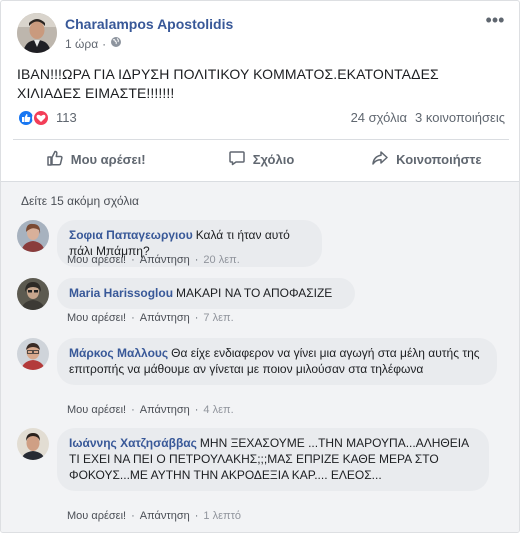 The width and height of the screenshot is (520, 533). I want to click on comment-text: ΜΑΚΑΡΙ ΝΑ ΤΟ ΑΠΟΦΑΣΙΖΕ, so click(254, 293).